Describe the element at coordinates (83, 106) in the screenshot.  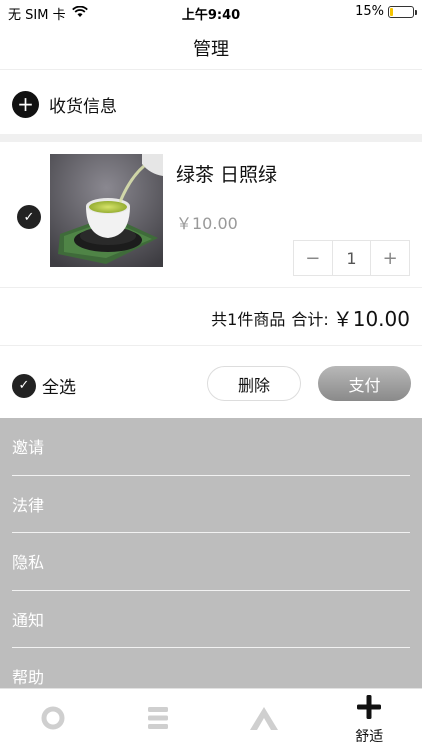
I see `address-label: 收货信息` at that location.